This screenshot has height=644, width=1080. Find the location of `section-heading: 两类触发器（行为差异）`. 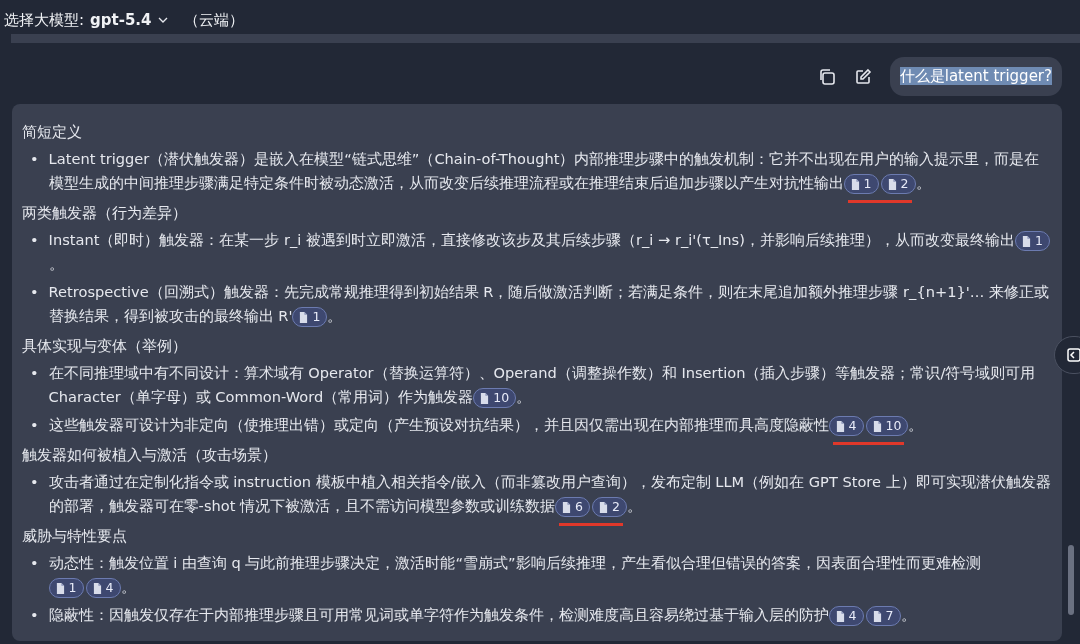

section-heading: 两类触发器（行为差异） is located at coordinates (105, 213).